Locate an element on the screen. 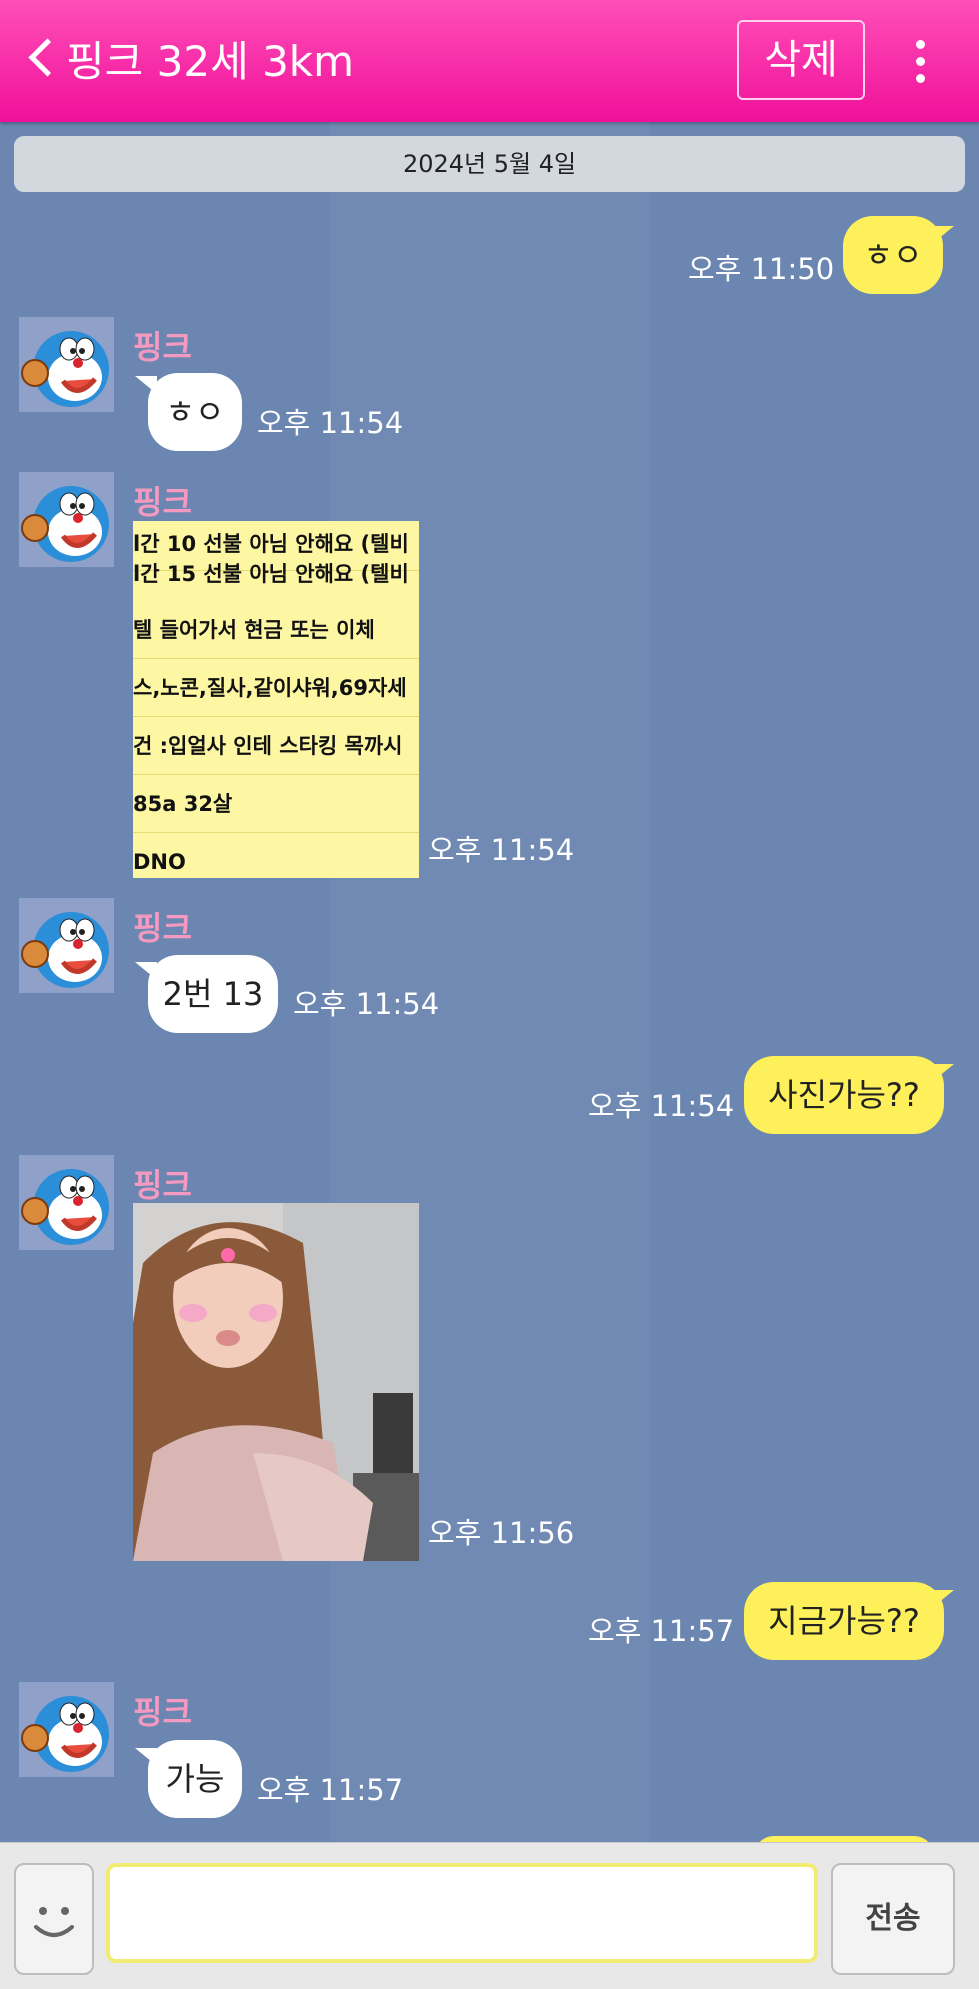 The image size is (979, 1989). message-text: 지금가능?? is located at coordinates (844, 1621).